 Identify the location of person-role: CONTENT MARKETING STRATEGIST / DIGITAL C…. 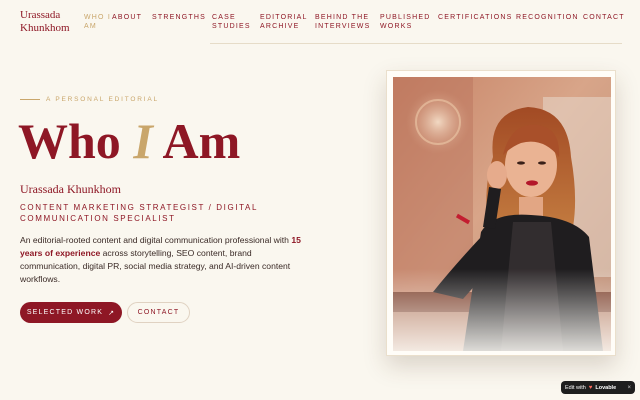
(139, 213).